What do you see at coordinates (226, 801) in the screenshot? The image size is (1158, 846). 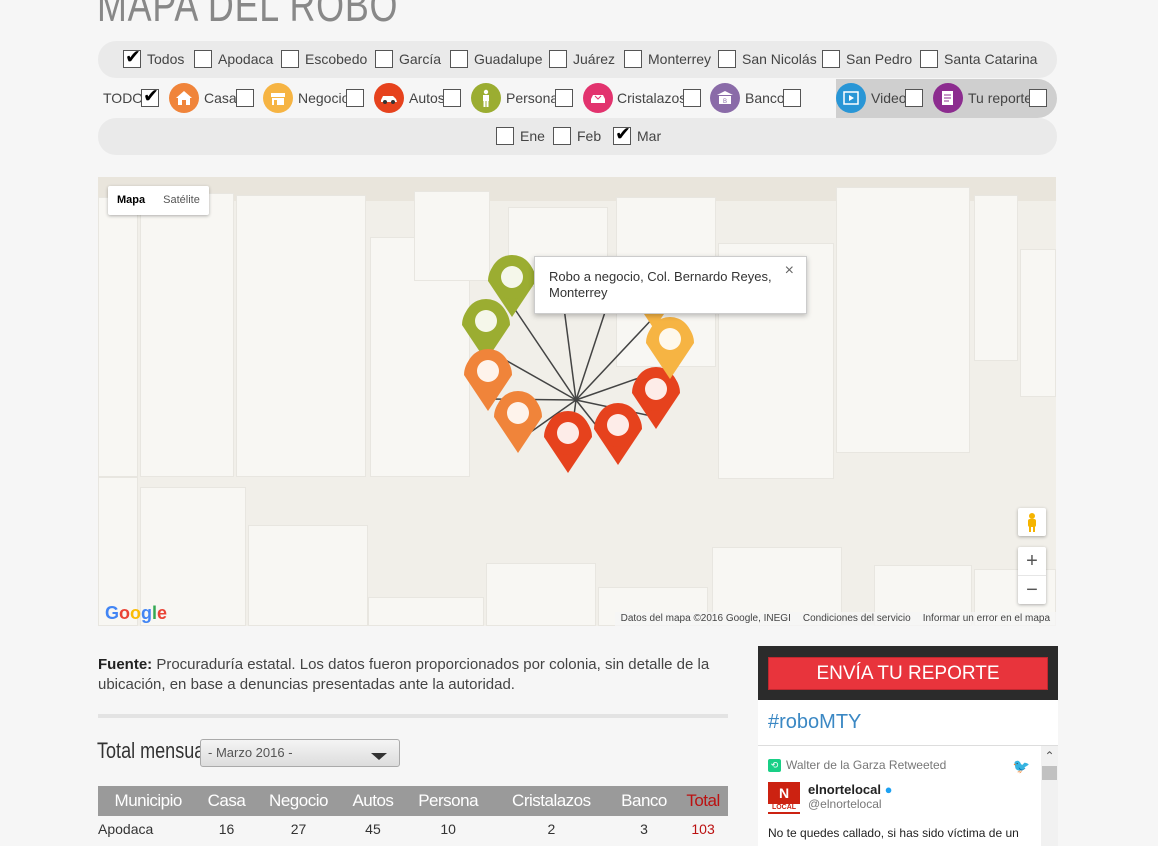 I see `table-header: Casa` at bounding box center [226, 801].